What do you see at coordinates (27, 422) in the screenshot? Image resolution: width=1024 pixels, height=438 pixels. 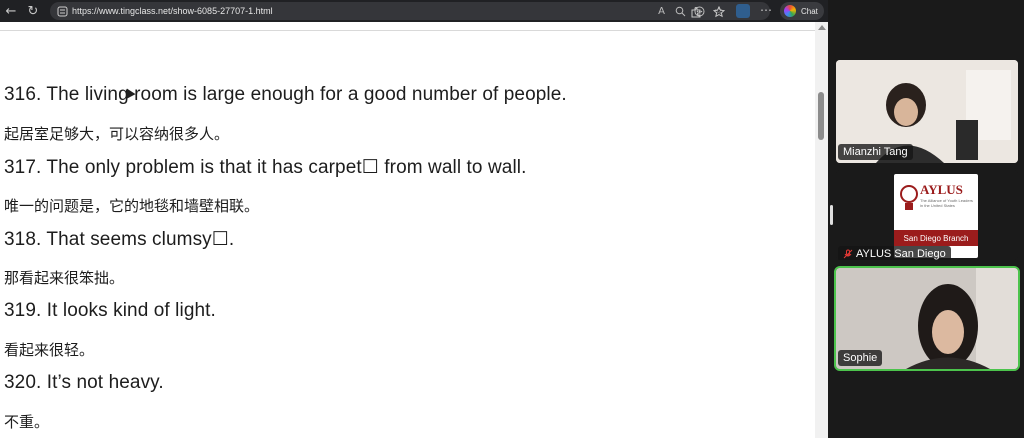 I see `chinese-translation: 不重。` at bounding box center [27, 422].